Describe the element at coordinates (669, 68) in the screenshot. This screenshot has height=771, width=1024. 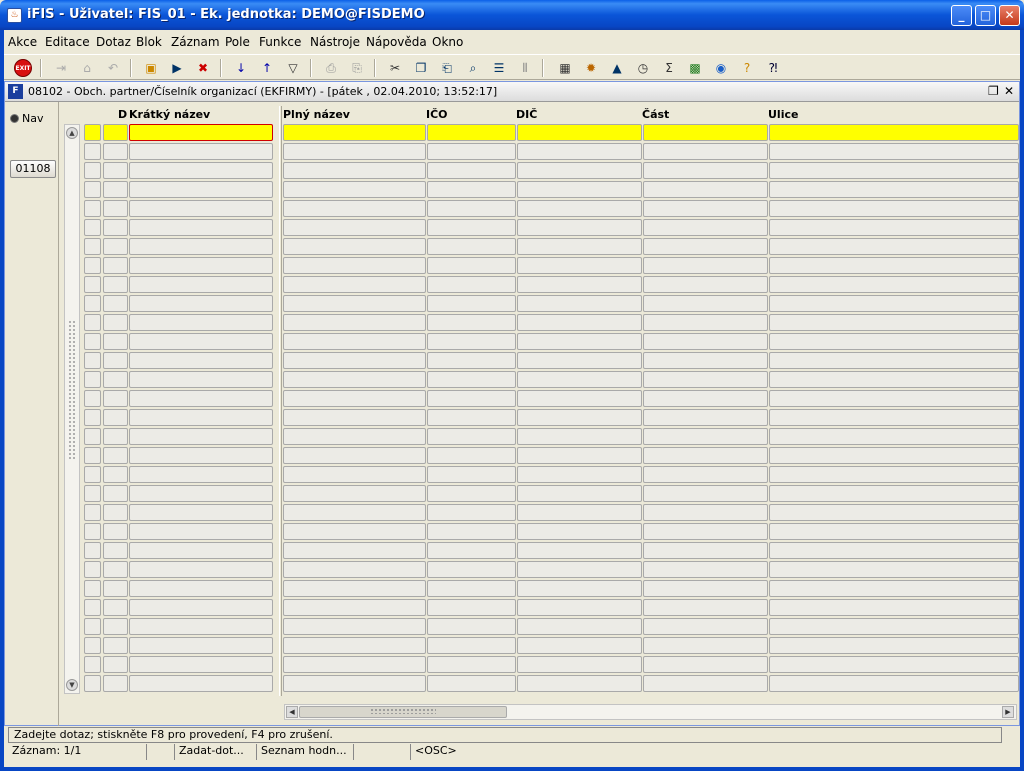
I see `sum-icon: Σ` at that location.